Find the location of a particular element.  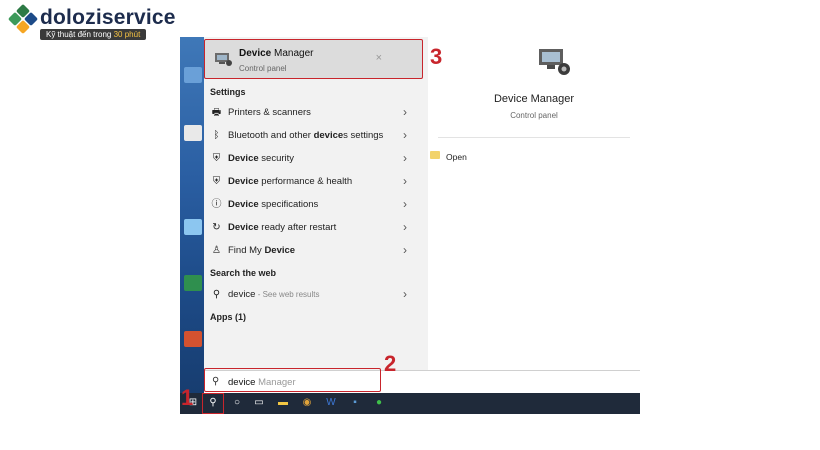

bluetooth-icon: ᛒ is located at coordinates (216, 135).